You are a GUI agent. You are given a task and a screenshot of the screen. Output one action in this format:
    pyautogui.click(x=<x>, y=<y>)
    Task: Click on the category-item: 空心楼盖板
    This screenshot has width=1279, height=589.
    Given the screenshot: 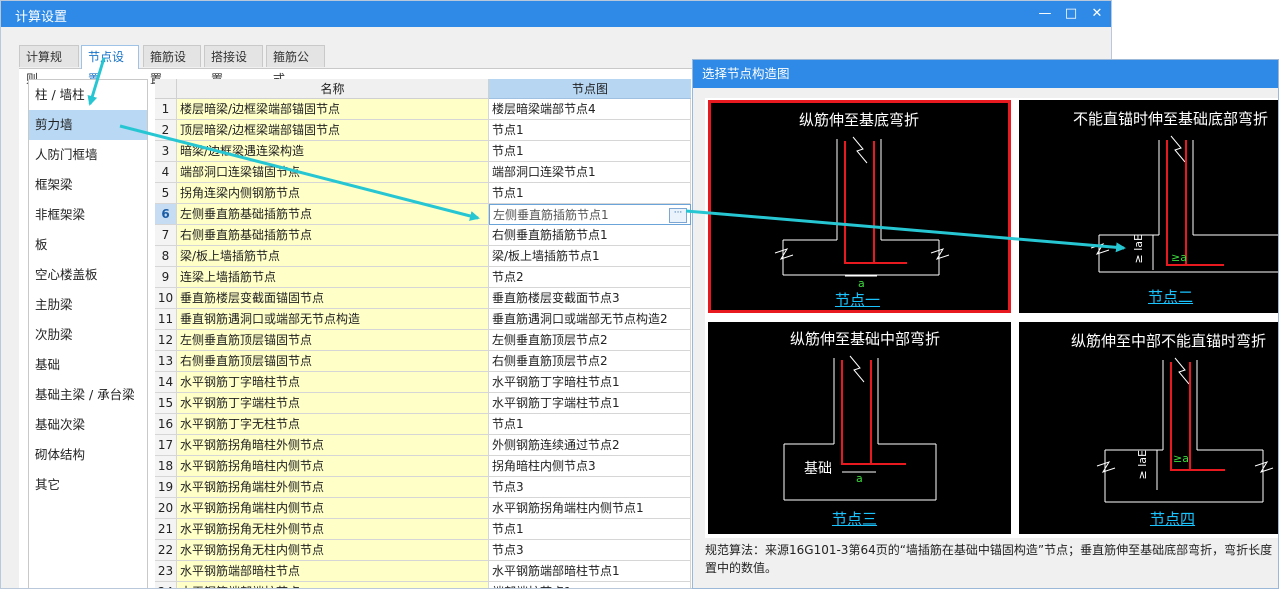 What is the action you would take?
    pyautogui.click(x=88, y=275)
    